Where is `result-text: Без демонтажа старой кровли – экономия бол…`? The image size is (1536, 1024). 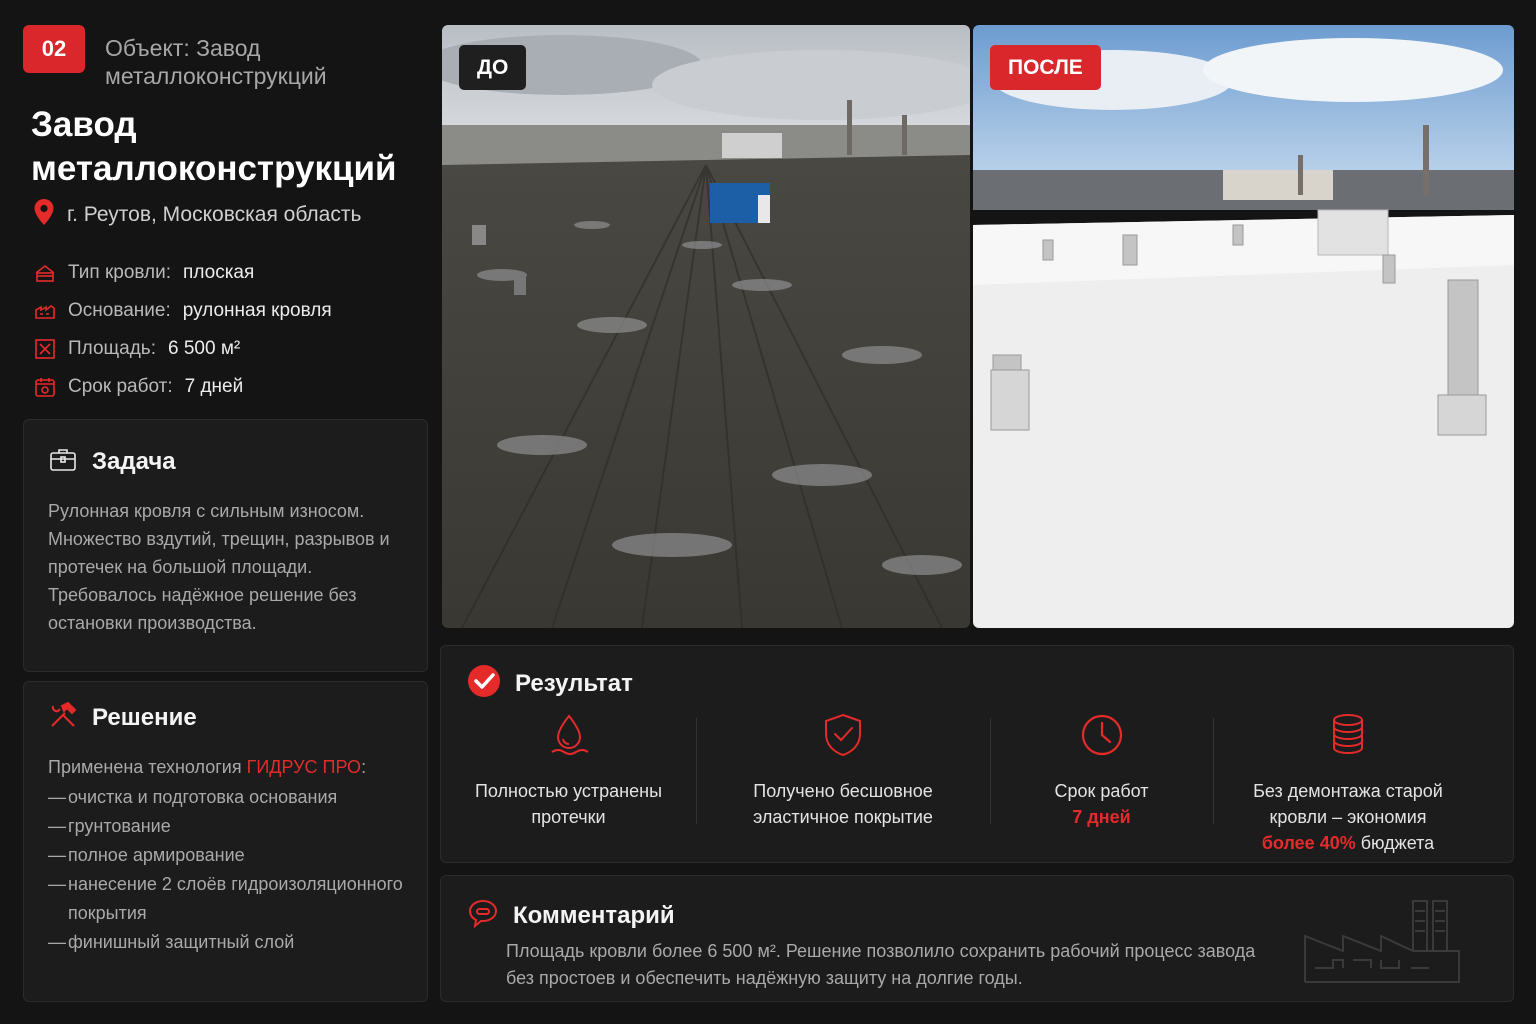 result-text: Без демонтажа старой кровли – экономия бол… is located at coordinates (1348, 817).